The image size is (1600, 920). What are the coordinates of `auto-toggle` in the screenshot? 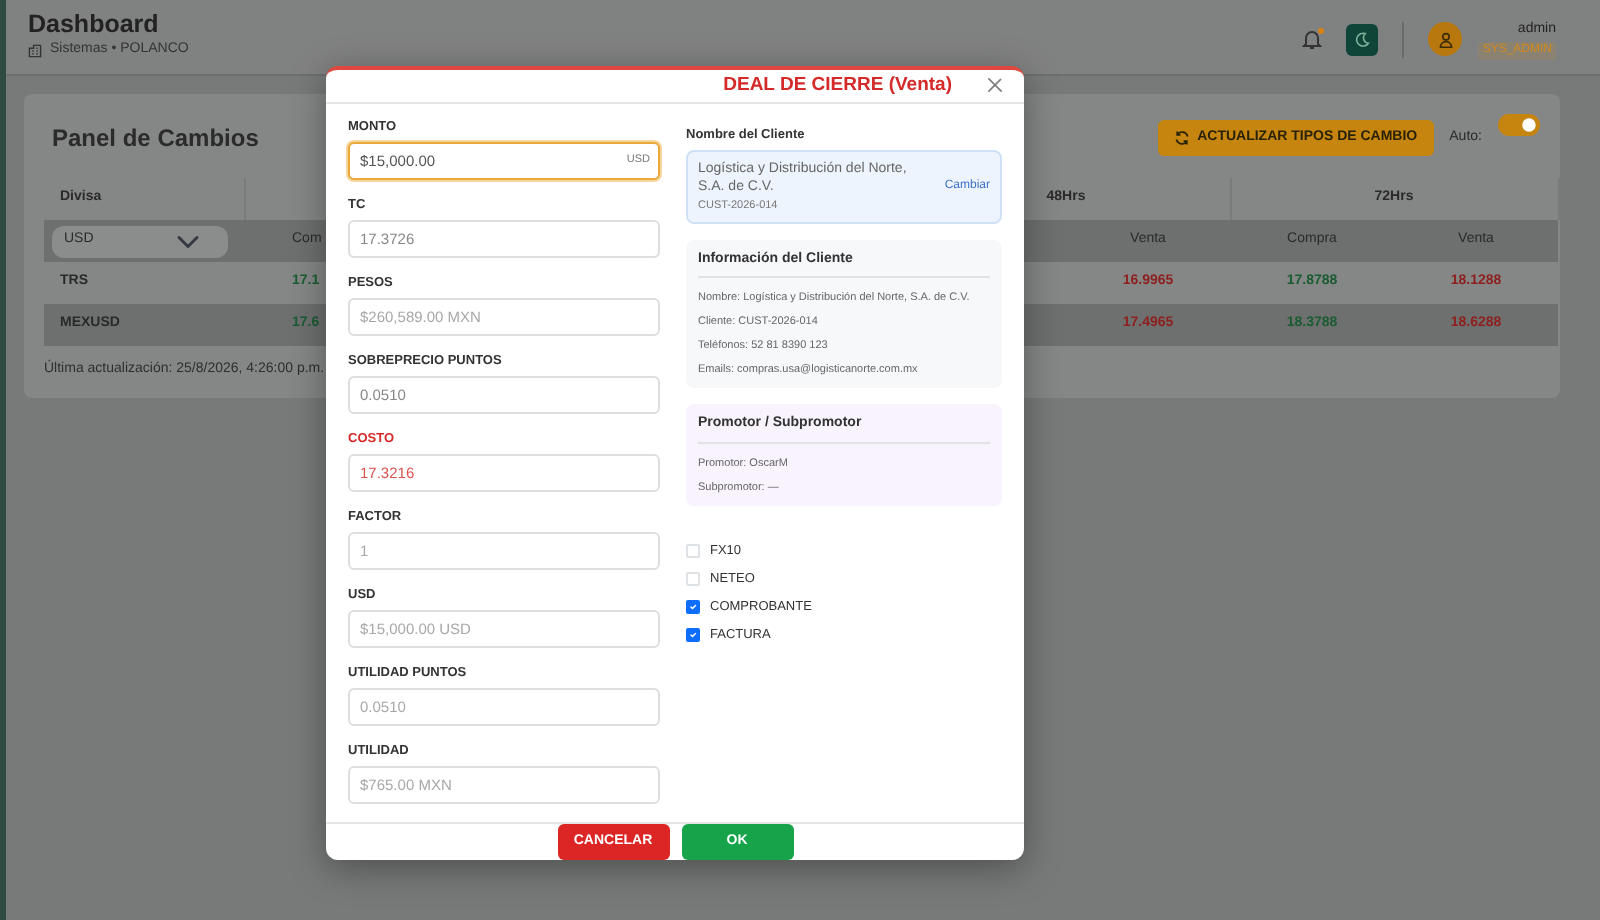 It's located at (1519, 125).